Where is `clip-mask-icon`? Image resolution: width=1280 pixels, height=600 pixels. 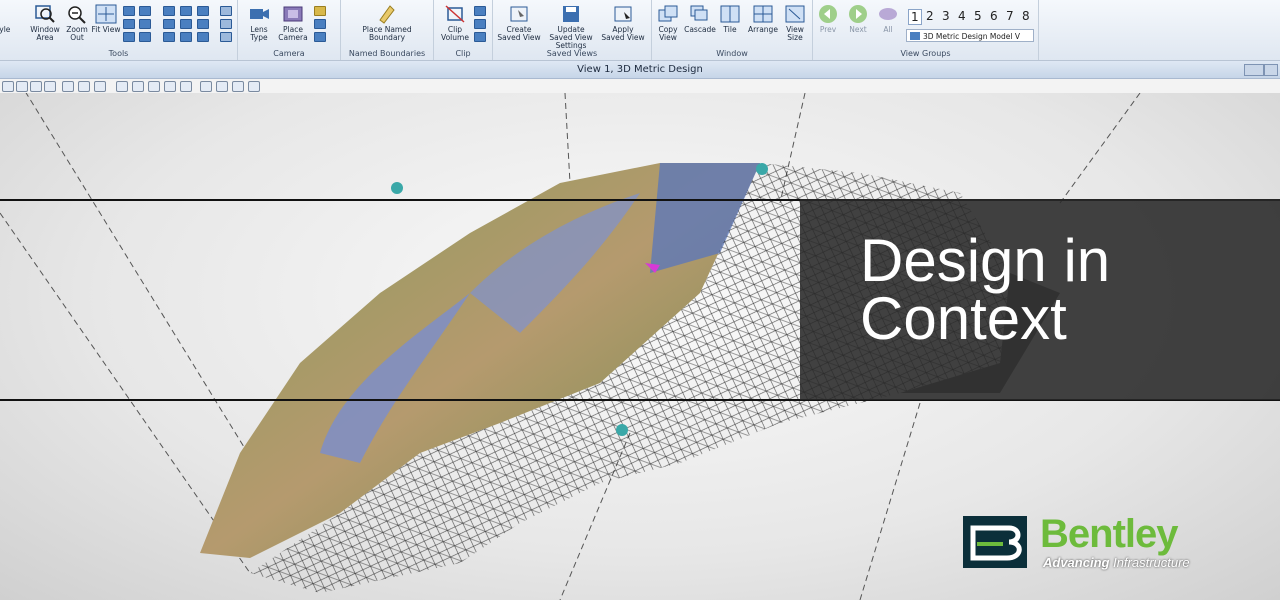
clip-mask-icon is located at coordinates (222, 86).